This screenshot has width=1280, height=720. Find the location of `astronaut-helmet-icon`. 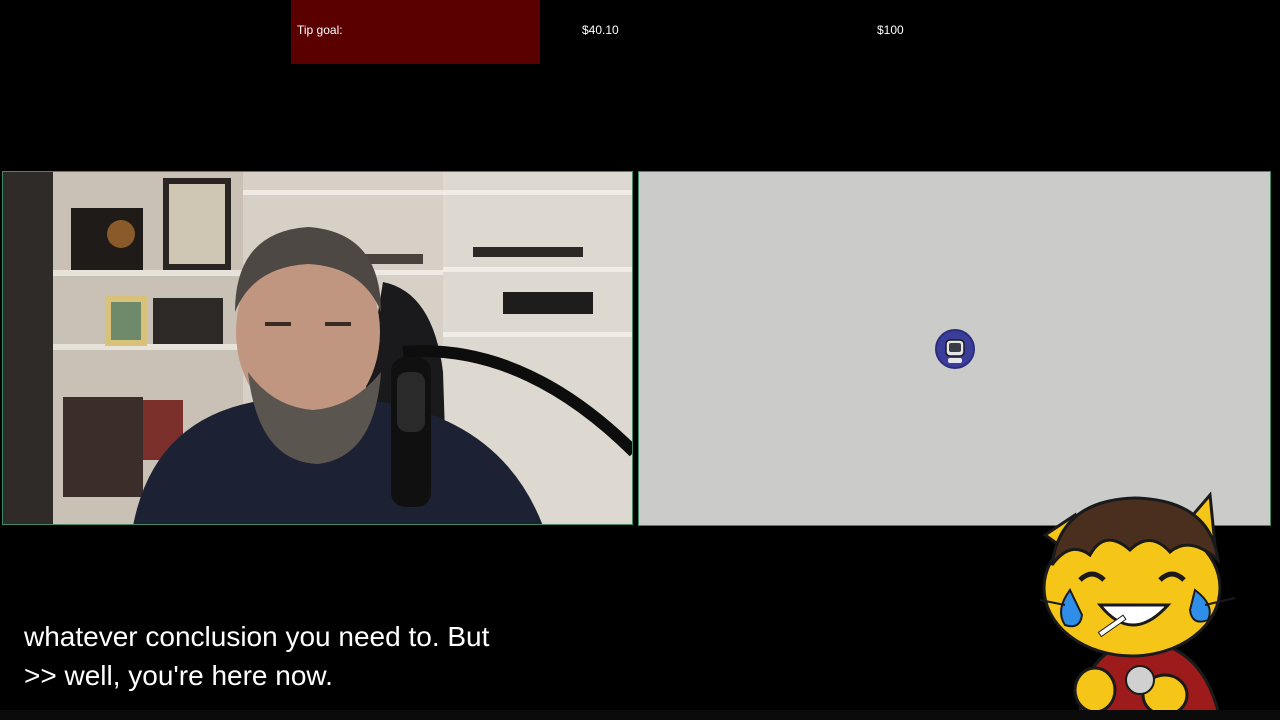

astronaut-helmet-icon is located at coordinates (955, 351).